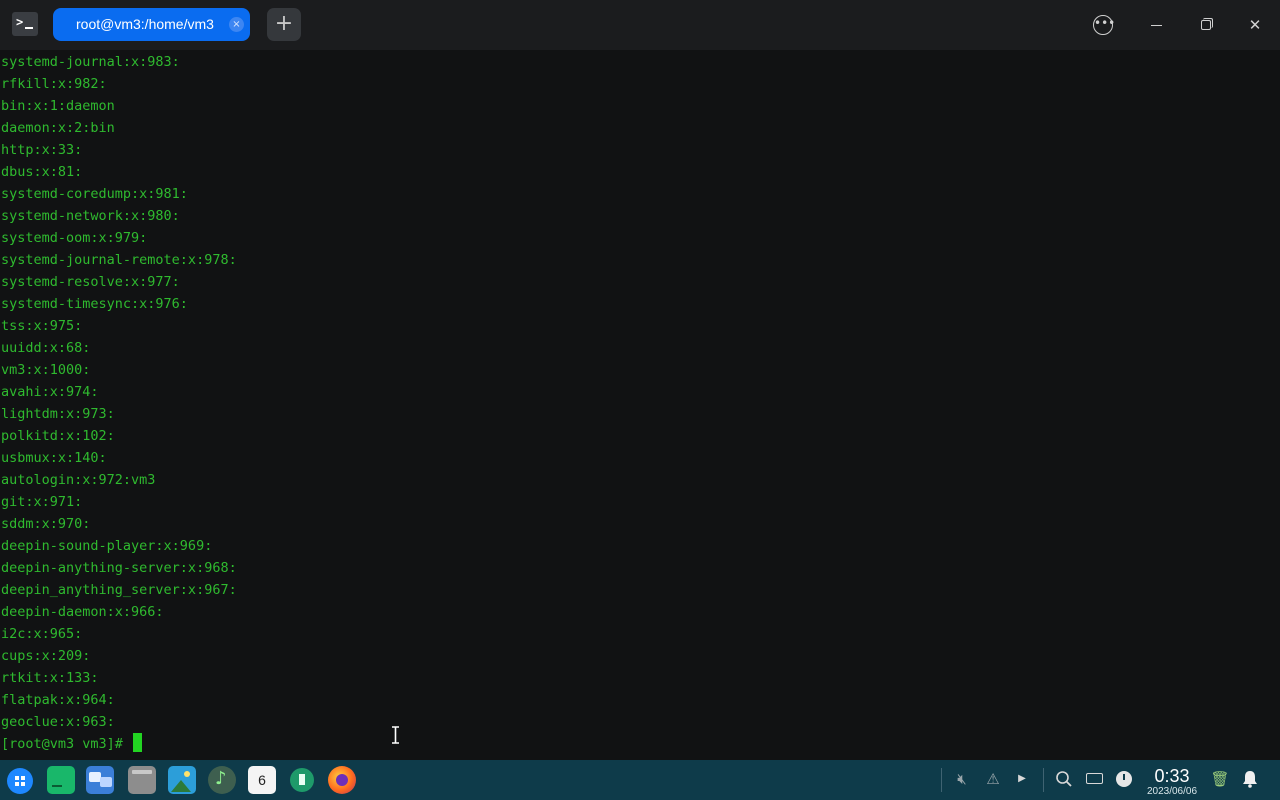 The height and width of the screenshot is (800, 1280). I want to click on terminal-line: autologin:x:972:vm3, so click(78, 480).